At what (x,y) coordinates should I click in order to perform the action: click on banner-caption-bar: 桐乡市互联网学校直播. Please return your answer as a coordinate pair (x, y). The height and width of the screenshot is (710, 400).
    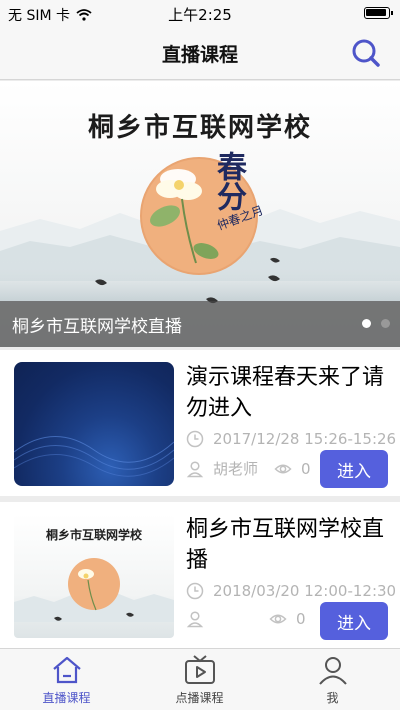
    Looking at the image, I should click on (200, 324).